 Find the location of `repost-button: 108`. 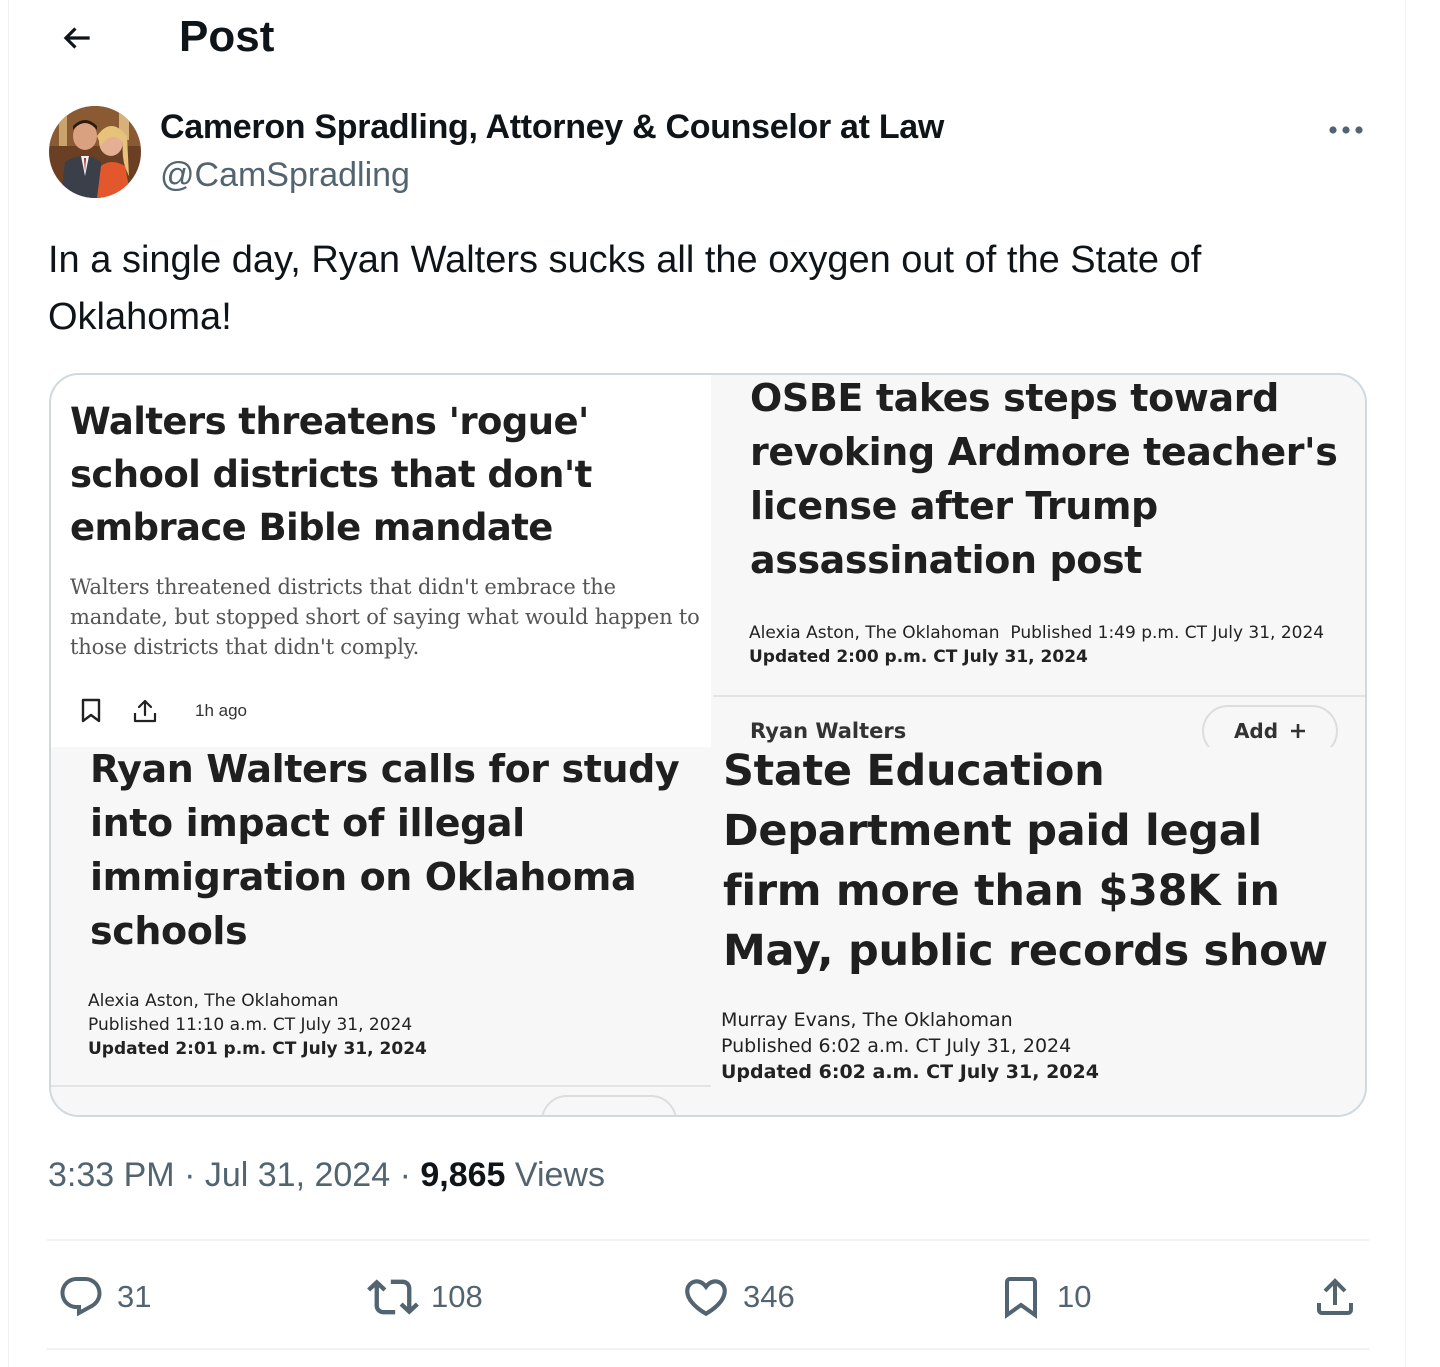

repost-button: 108 is located at coordinates (425, 1297).